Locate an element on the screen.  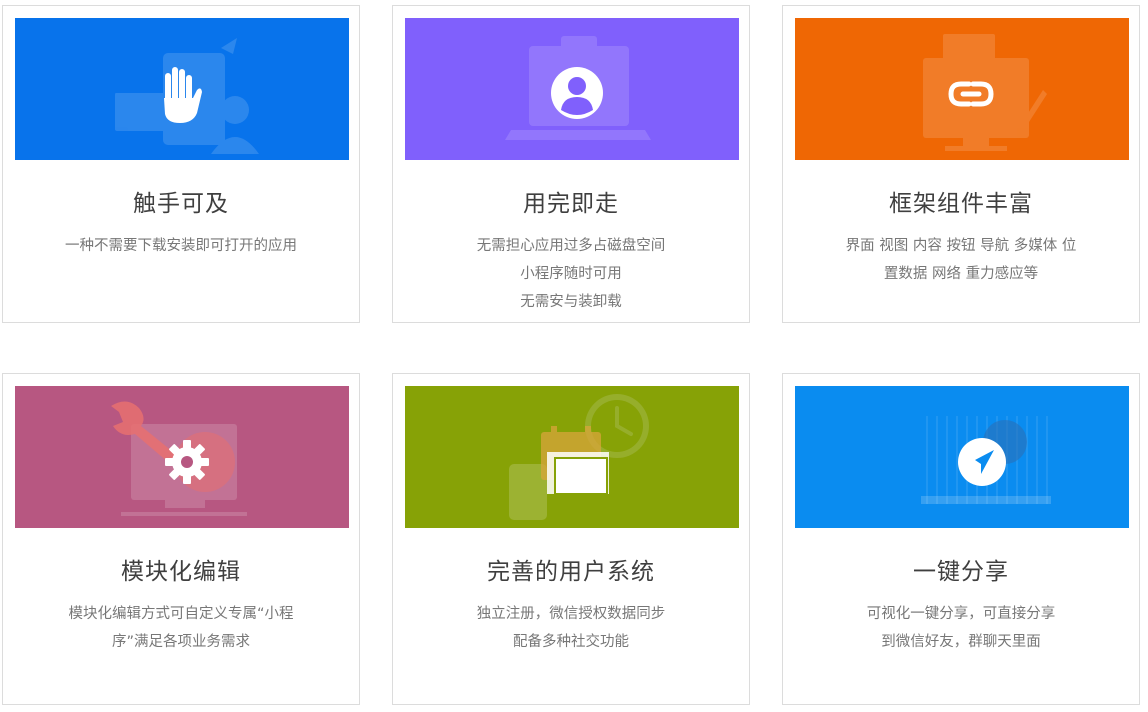
feature-card-user-system: 完善的用户系统 独立注册，微信授权数据同步 配备多种社交功能 is located at coordinates (571, 539).